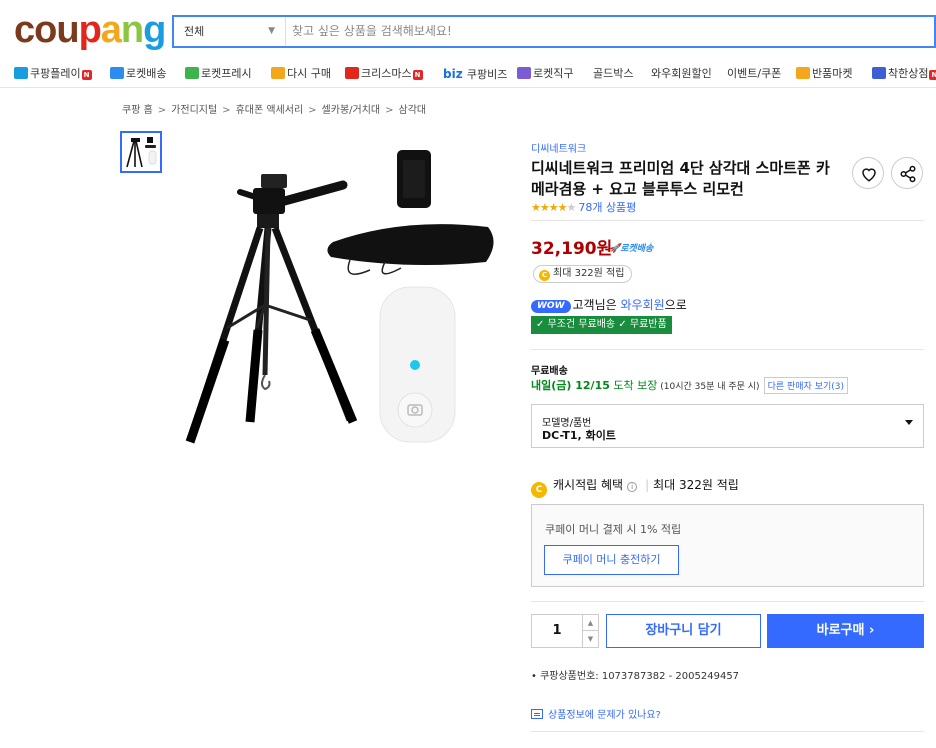 Image resolution: width=936 pixels, height=748 pixels. Describe the element at coordinates (832, 73) in the screenshot. I see `nav-item-label: 반품마켓` at that location.